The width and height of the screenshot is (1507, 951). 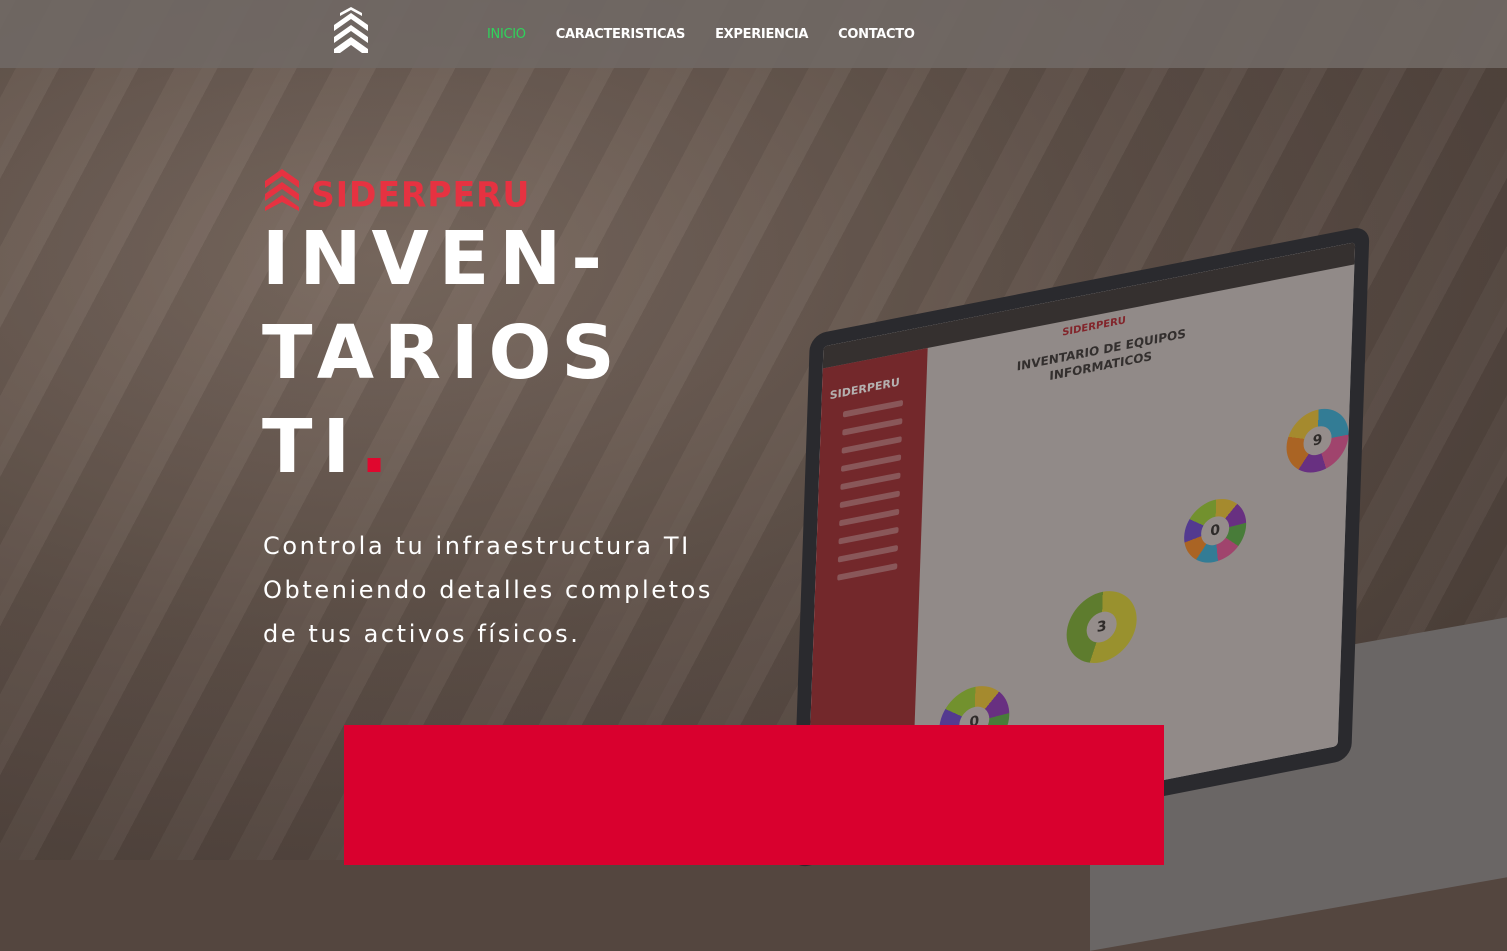 I want to click on red-accent-block, so click(x=754, y=795).